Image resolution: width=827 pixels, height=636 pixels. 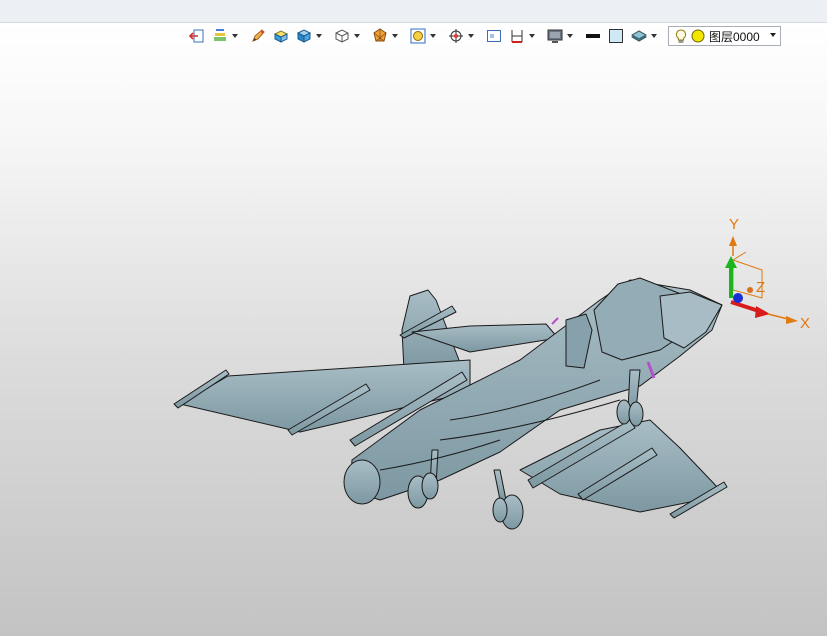 I want to click on main-gear-right-strut, so click(x=500, y=485).